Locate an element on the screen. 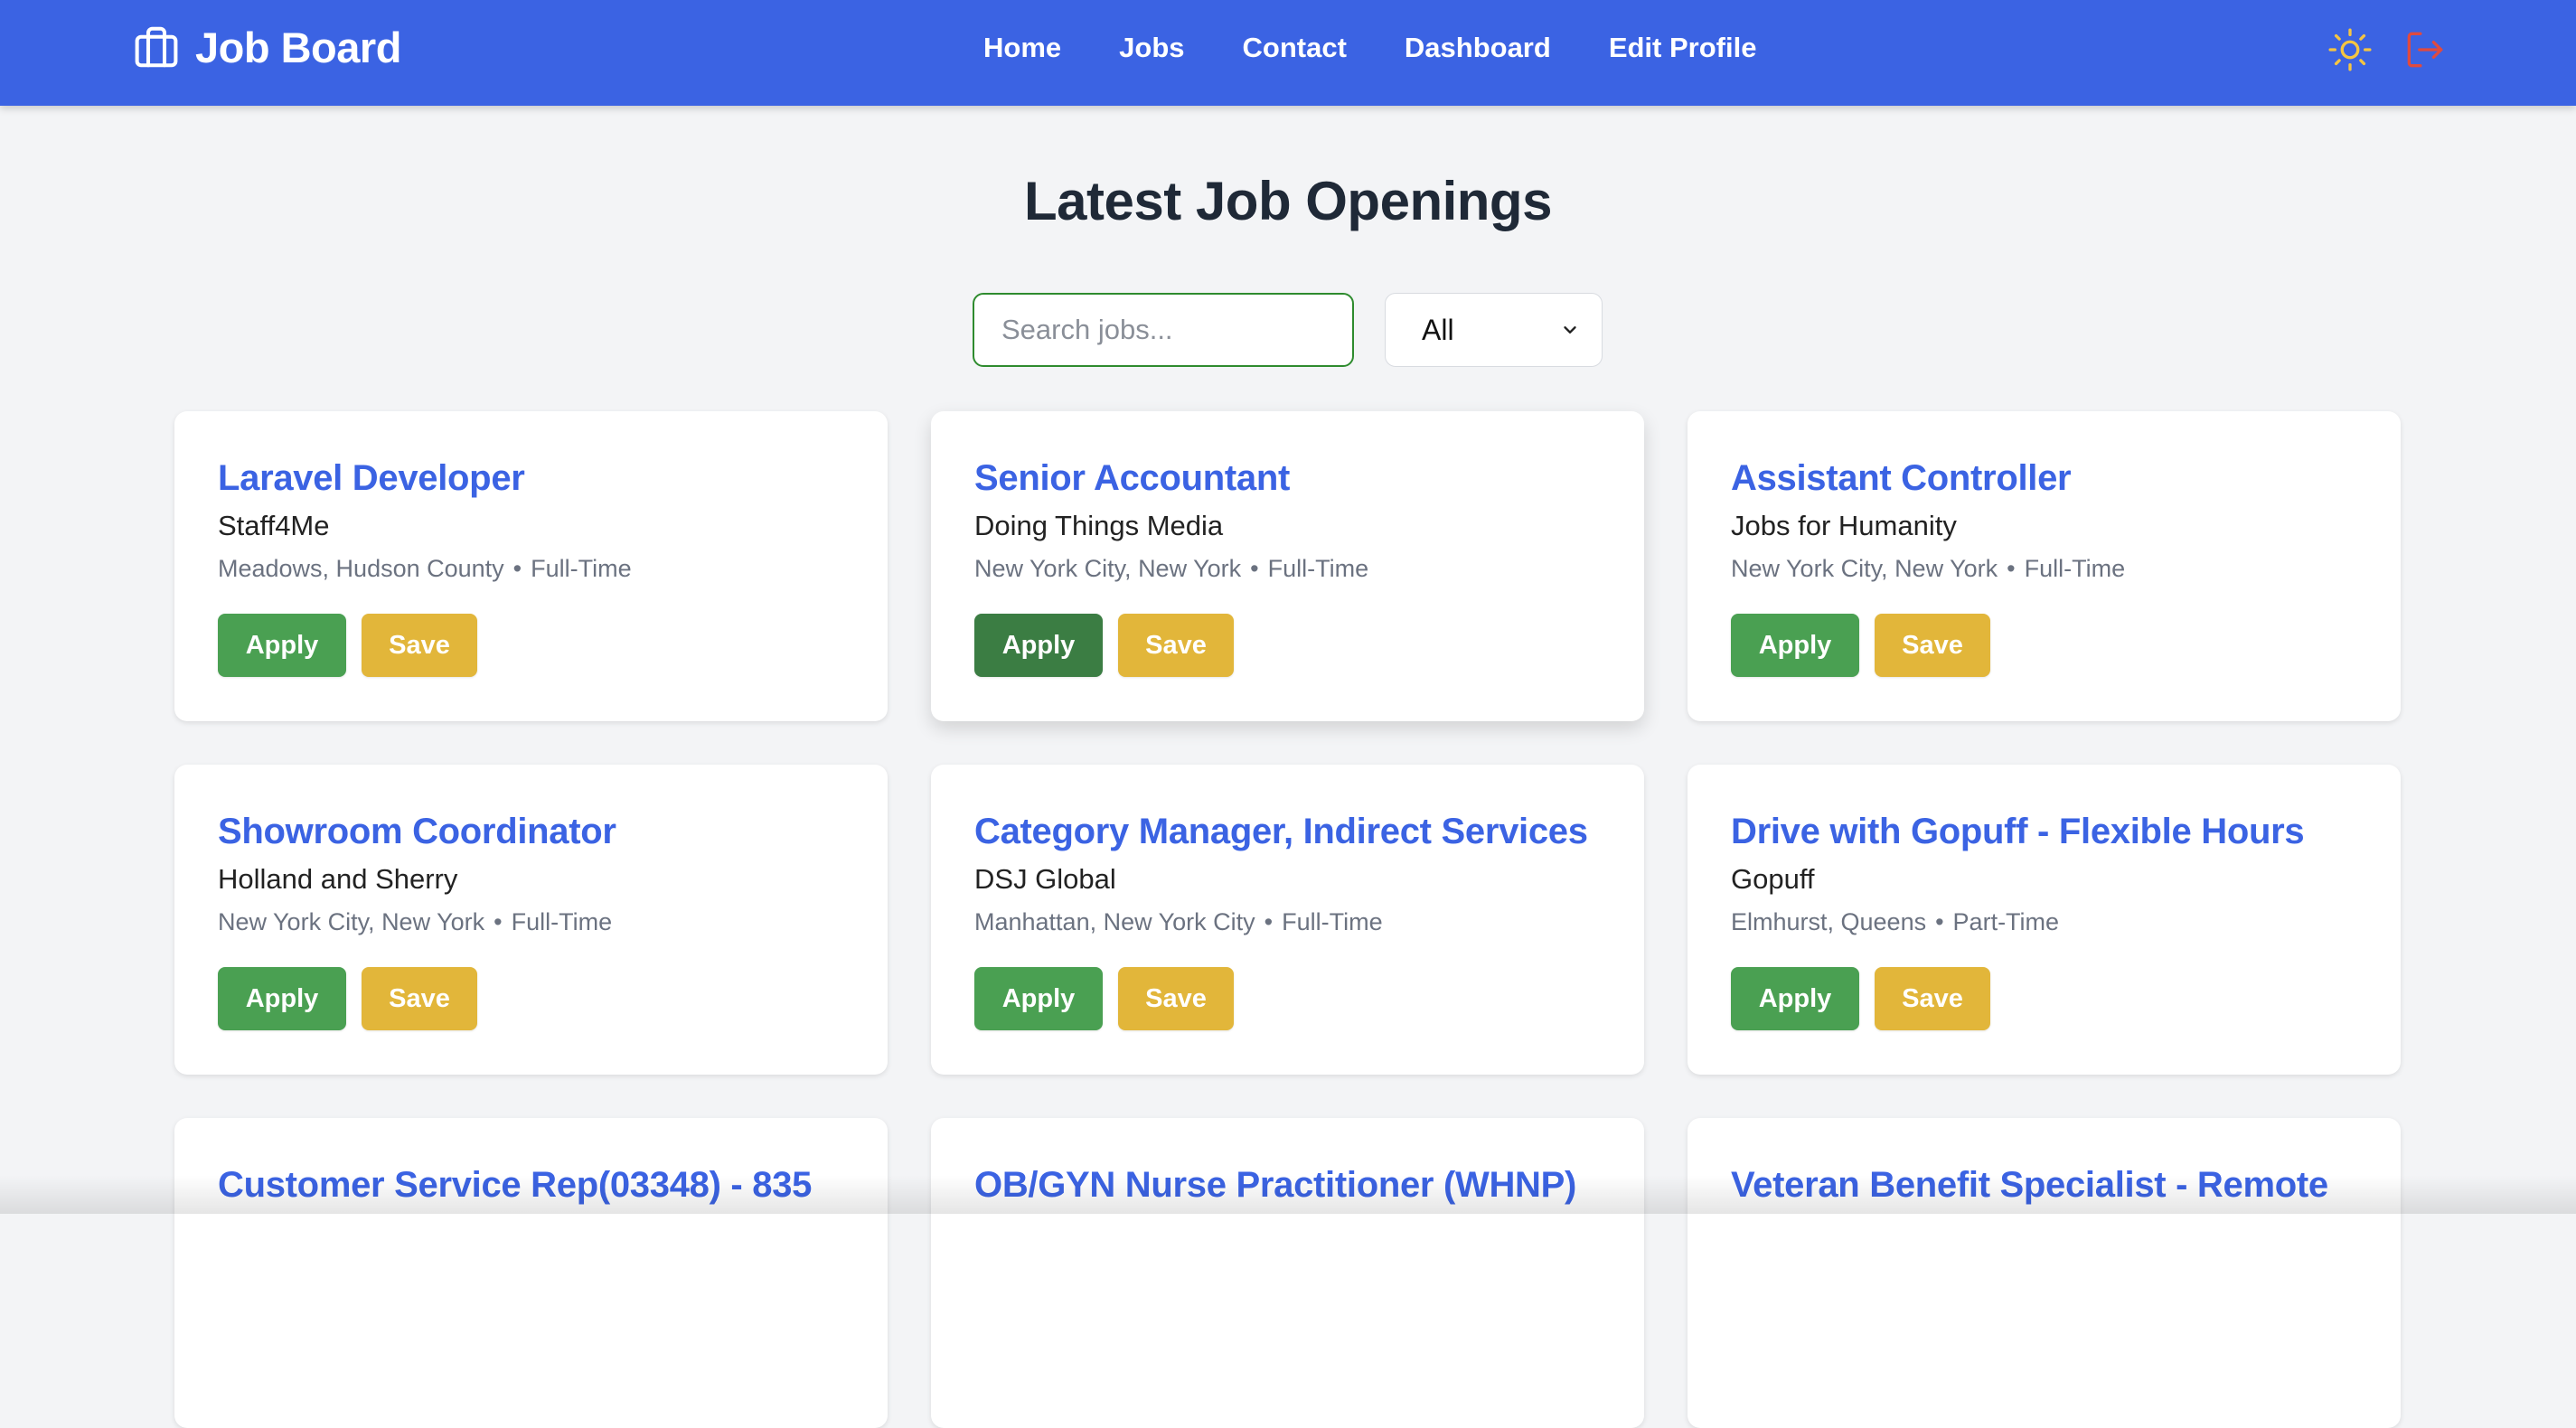 Image resolution: width=2576 pixels, height=1428 pixels. job-meta: Meadows, Hudson County • Full-Time is located at coordinates (531, 569).